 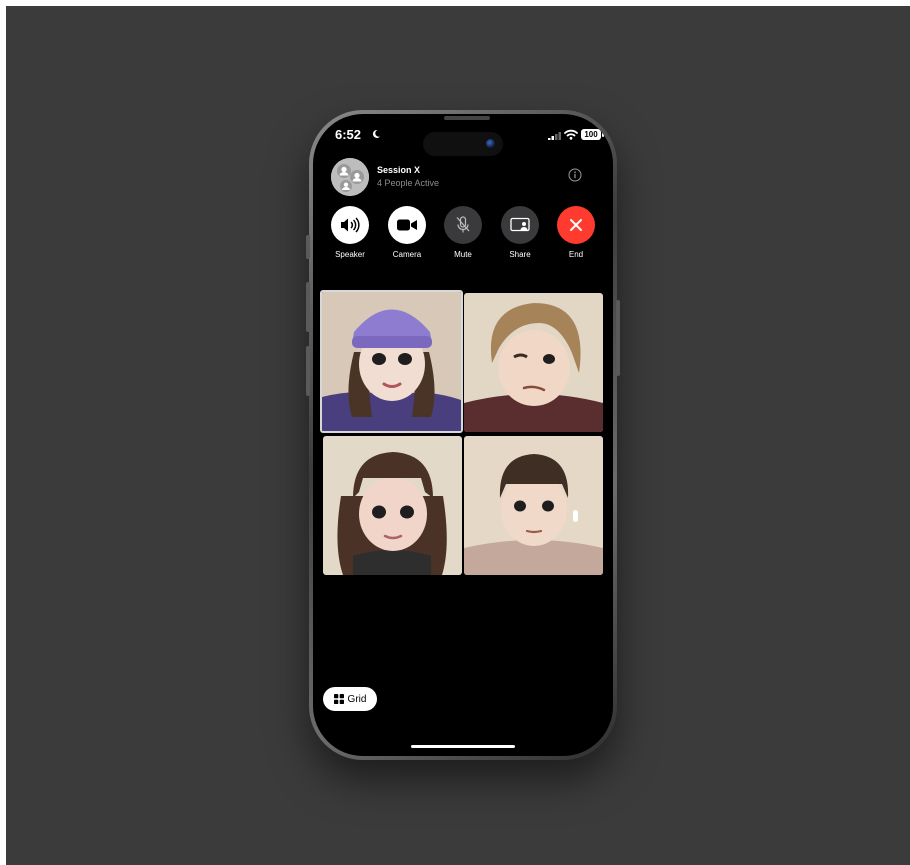 I want to click on memoji-boy-bowlcut-avatar, so click(x=533, y=505).